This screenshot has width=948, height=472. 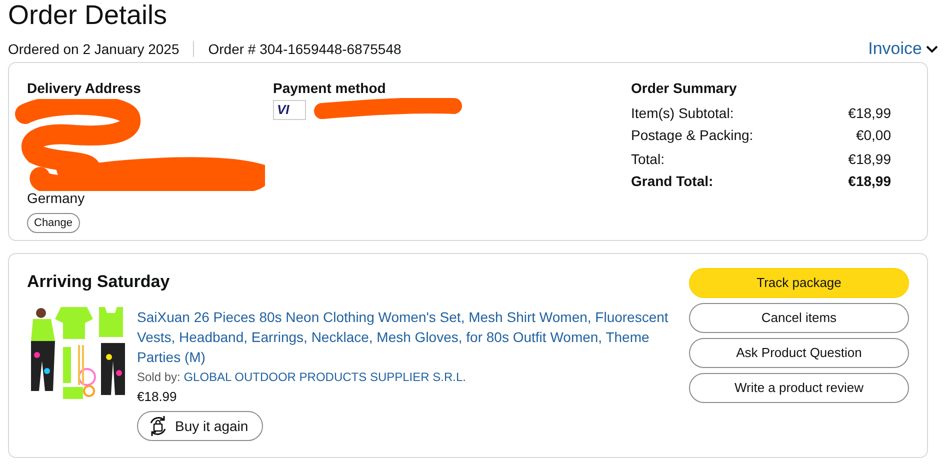 I want to click on action-button: Cancel items, so click(x=799, y=318).